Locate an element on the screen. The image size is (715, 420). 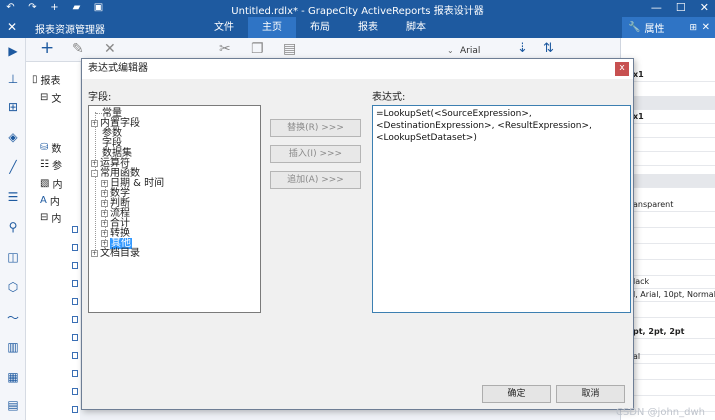
explorer-node: ▧ 内 is located at coordinates (51, 183).